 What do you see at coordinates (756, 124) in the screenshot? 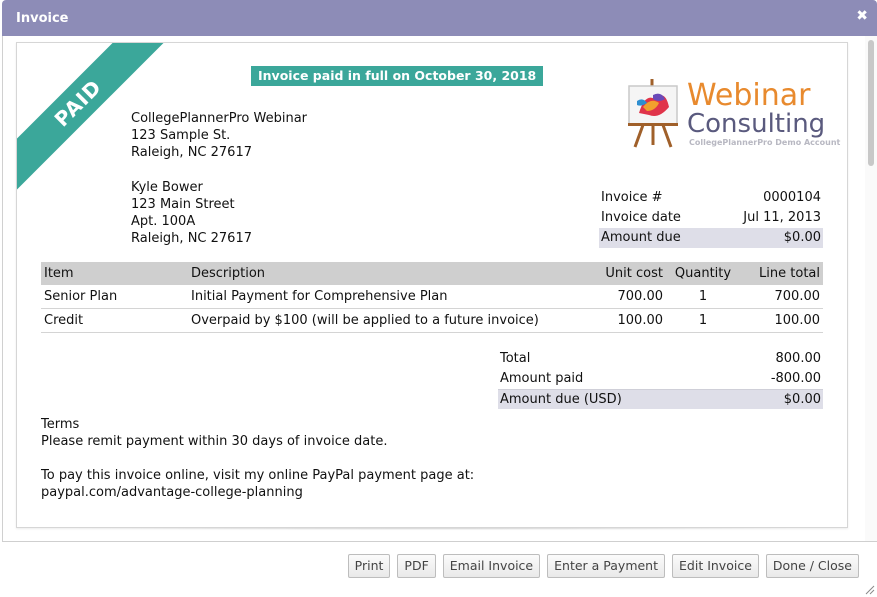
I see `logo-wordmark-bottom: Consulting` at bounding box center [756, 124].